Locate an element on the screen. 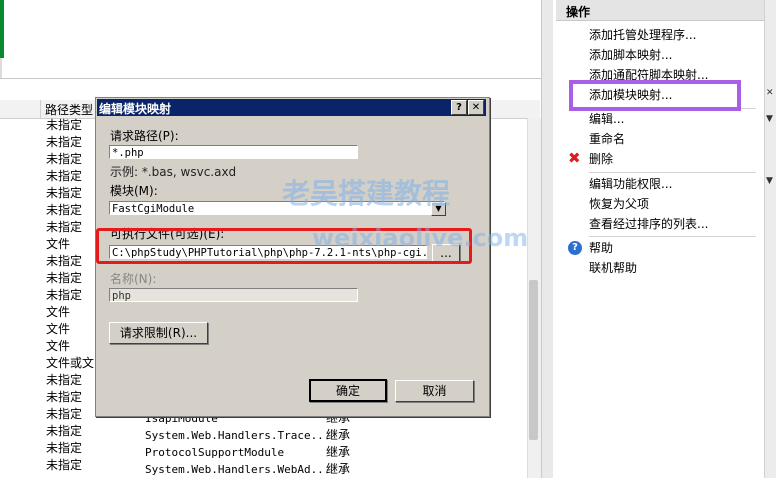  annotation-highlight-purple is located at coordinates (655, 95).